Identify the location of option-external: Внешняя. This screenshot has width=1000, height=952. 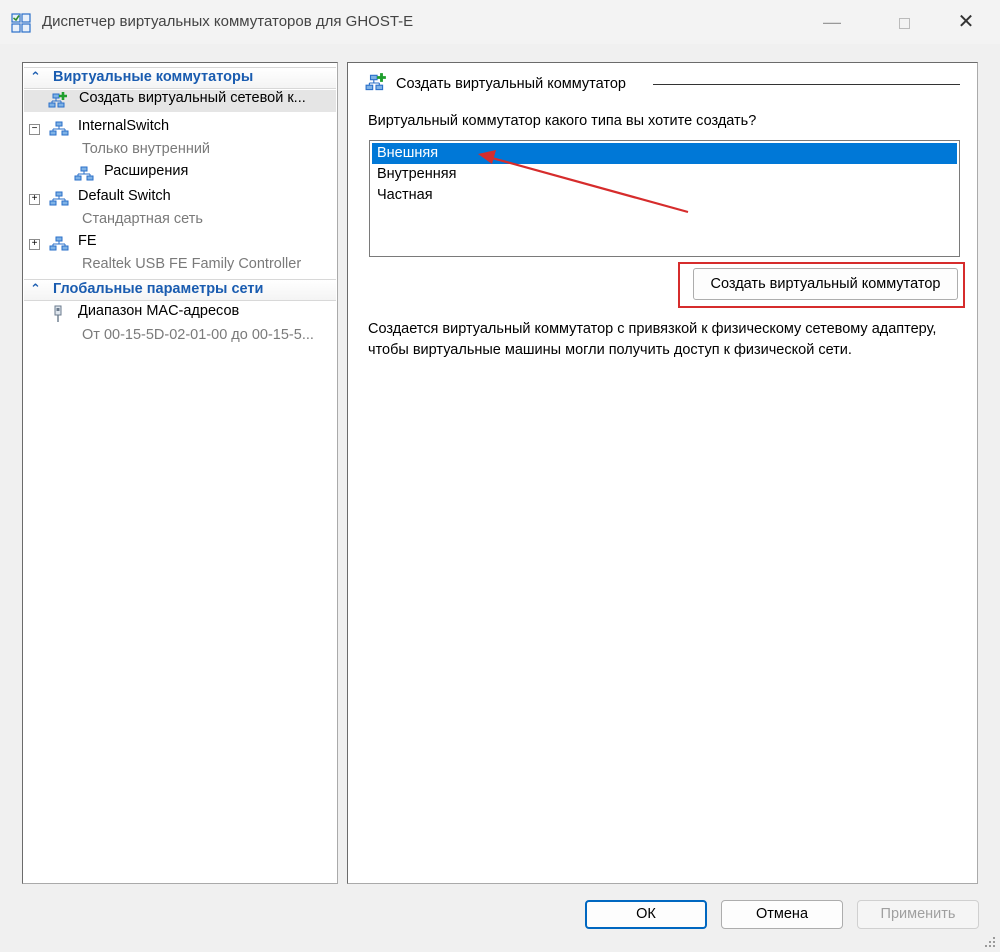
(664, 153).